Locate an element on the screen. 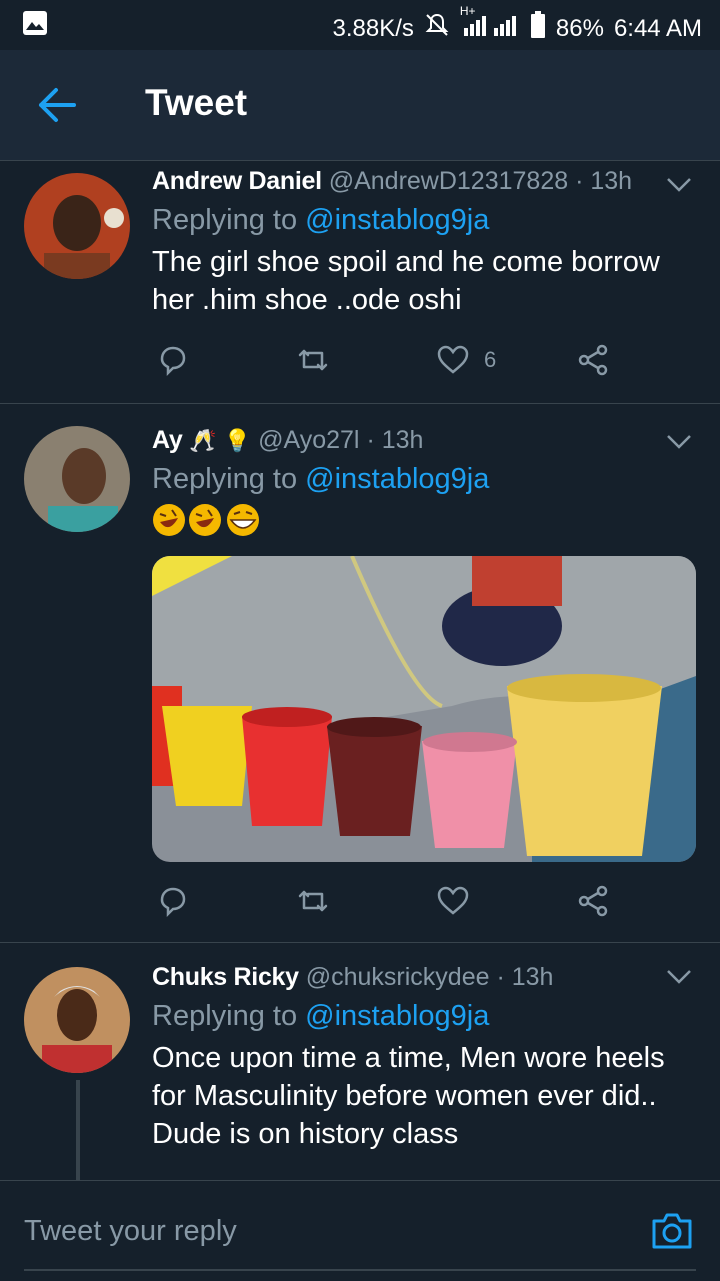  author-name: Chuks Ricky is located at coordinates (225, 977).